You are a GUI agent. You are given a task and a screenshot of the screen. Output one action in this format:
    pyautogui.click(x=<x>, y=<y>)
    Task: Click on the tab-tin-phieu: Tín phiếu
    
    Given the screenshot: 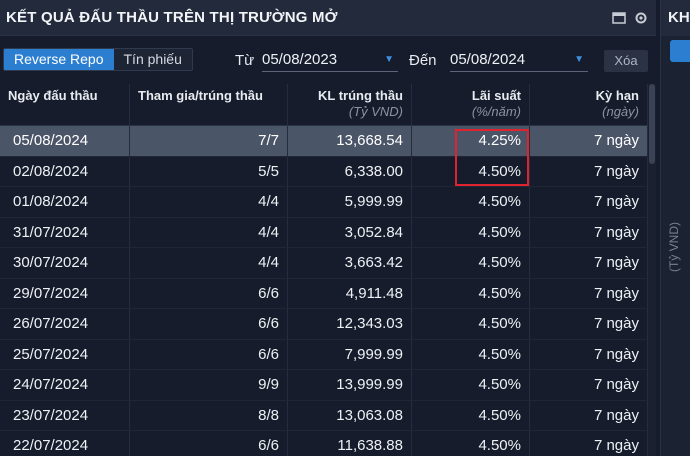 What is the action you would take?
    pyautogui.click(x=152, y=59)
    